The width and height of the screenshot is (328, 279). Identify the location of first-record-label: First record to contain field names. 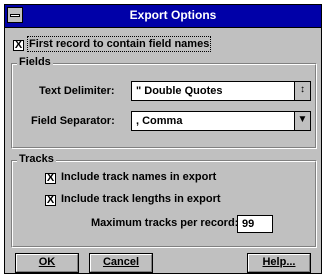
(119, 44).